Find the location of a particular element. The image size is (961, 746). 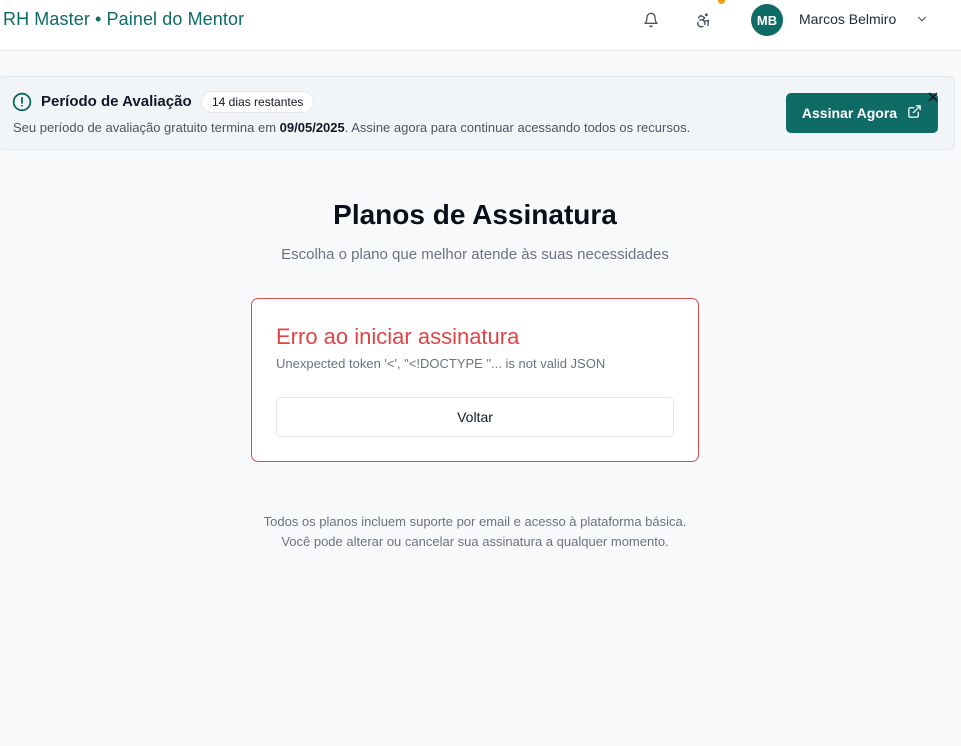

error-title: Erro ao iniciar assinatura is located at coordinates (398, 336).